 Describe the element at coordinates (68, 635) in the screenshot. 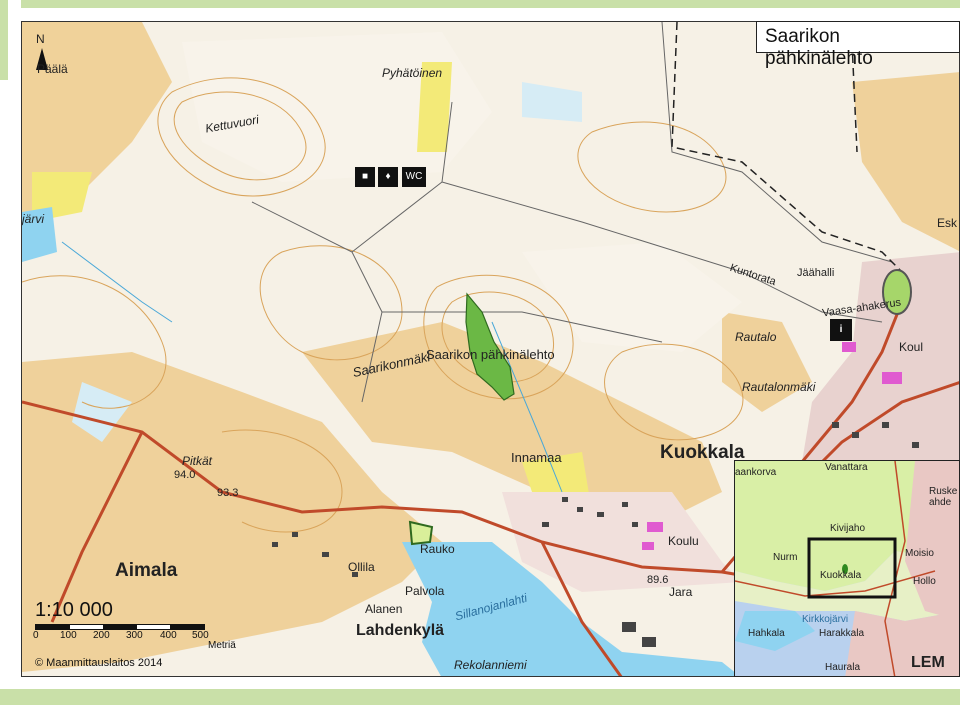

I see `scale-tick-100: 100` at that location.